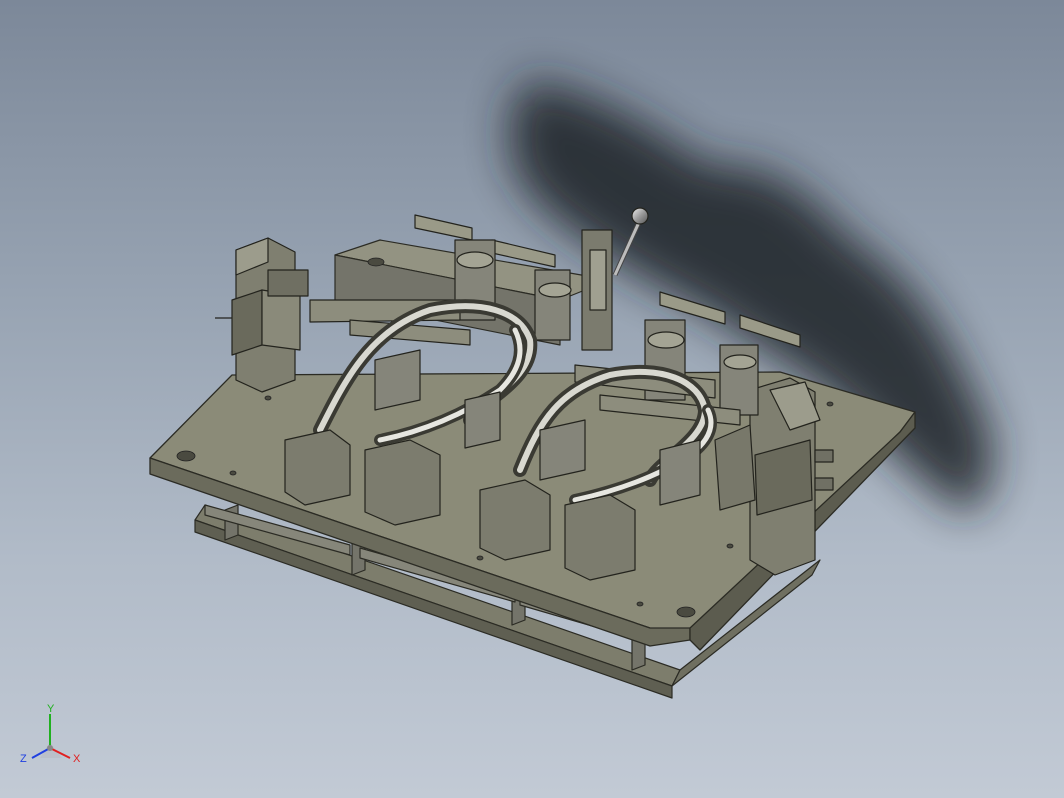 The height and width of the screenshot is (798, 1064). I want to click on triad-origin, so click(50, 748).